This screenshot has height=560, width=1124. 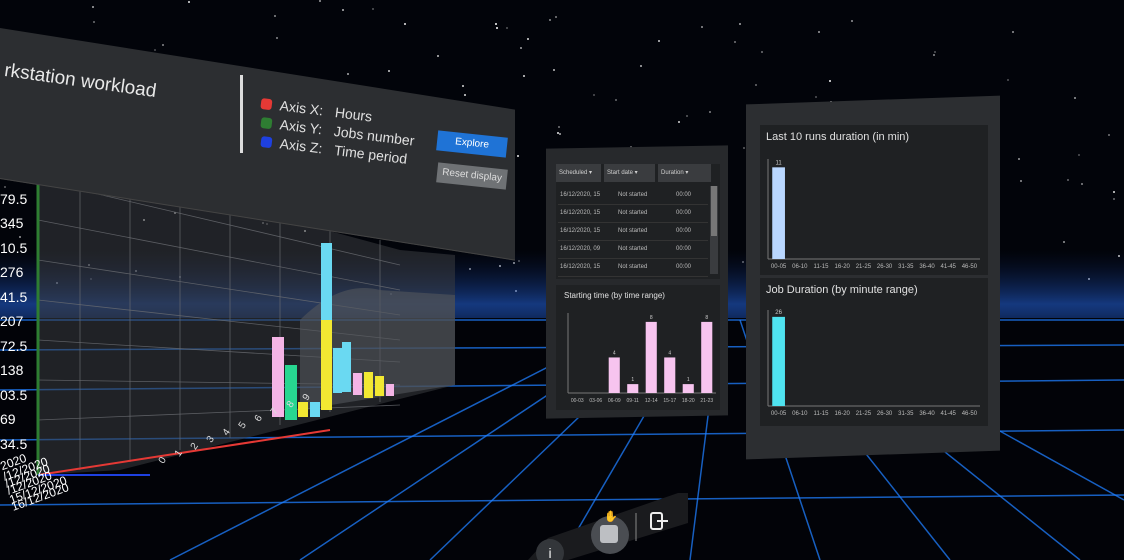 I want to click on x-tick-label: 3, so click(x=210, y=439).